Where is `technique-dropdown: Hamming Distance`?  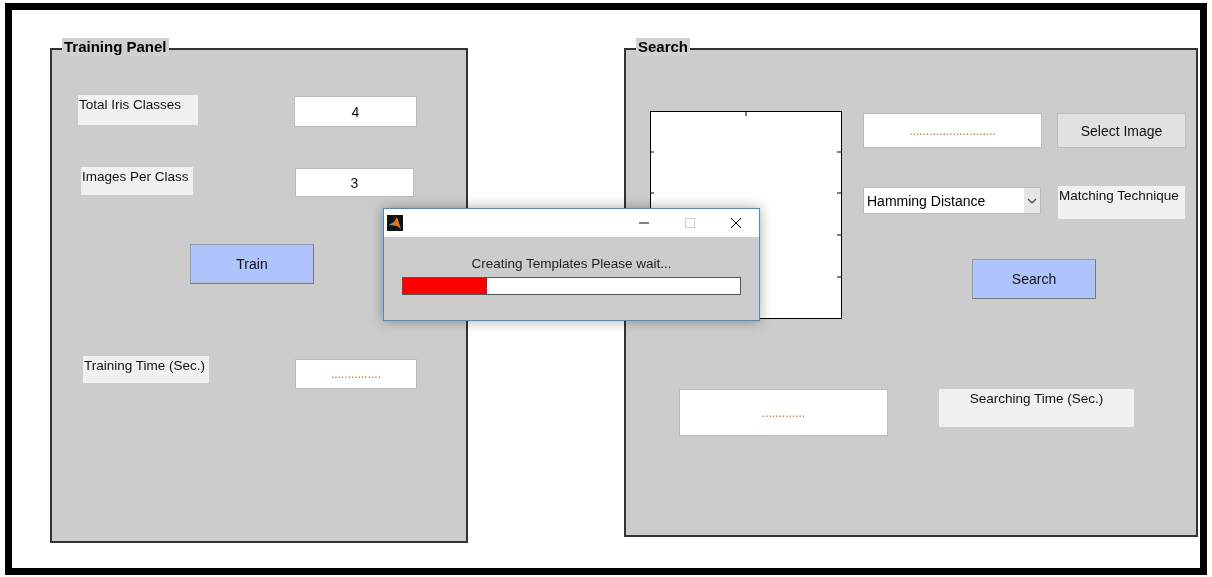
technique-dropdown: Hamming Distance is located at coordinates (952, 200).